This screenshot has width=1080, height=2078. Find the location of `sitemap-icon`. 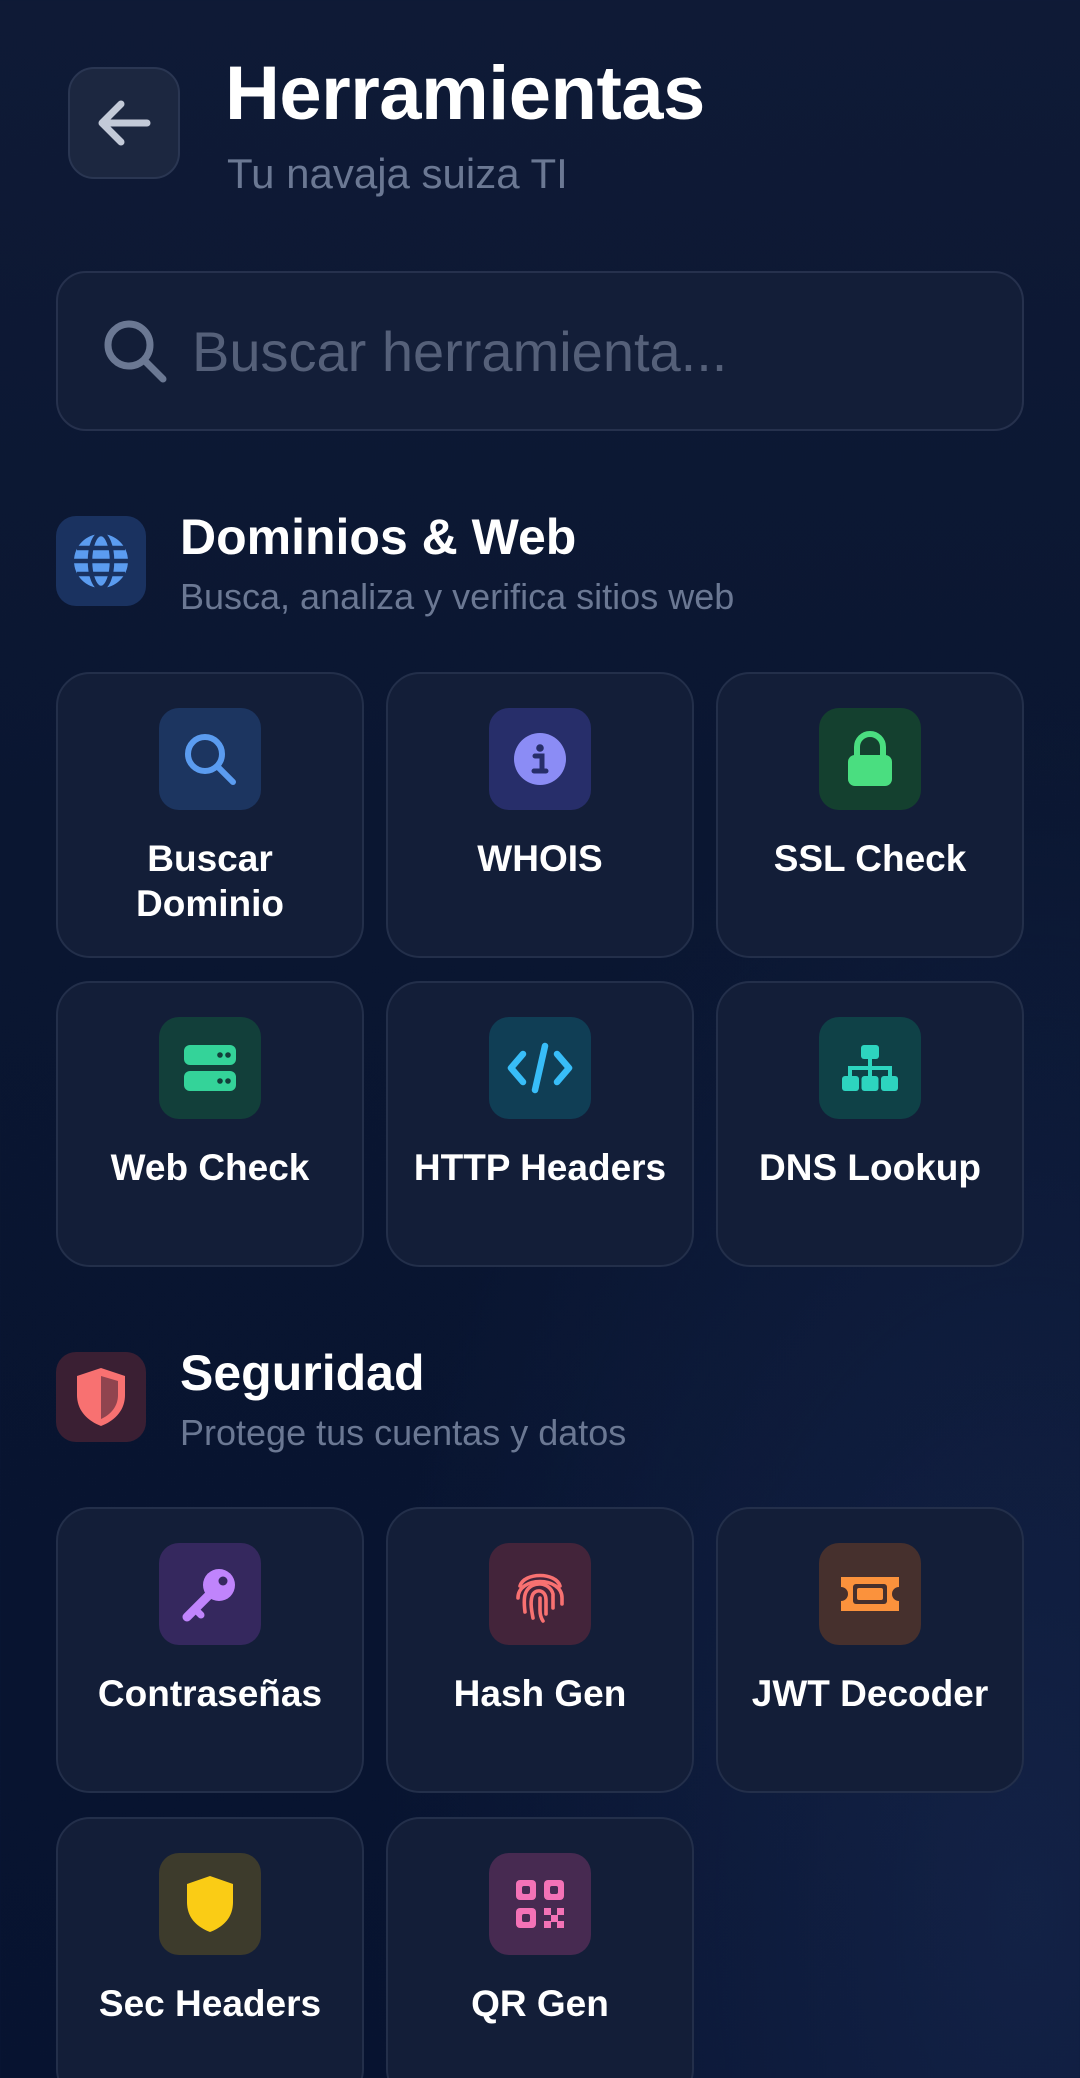

sitemap-icon is located at coordinates (870, 1068).